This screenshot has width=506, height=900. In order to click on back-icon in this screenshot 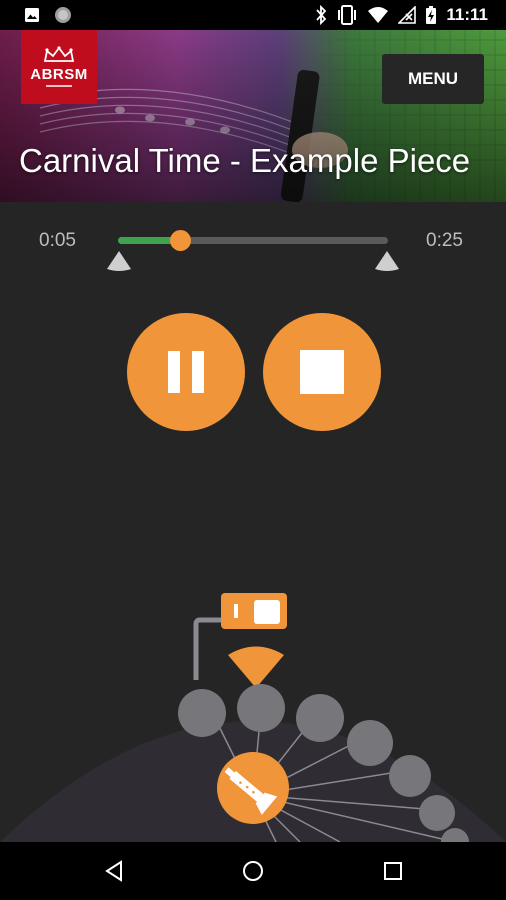, I will do `click(113, 871)`.